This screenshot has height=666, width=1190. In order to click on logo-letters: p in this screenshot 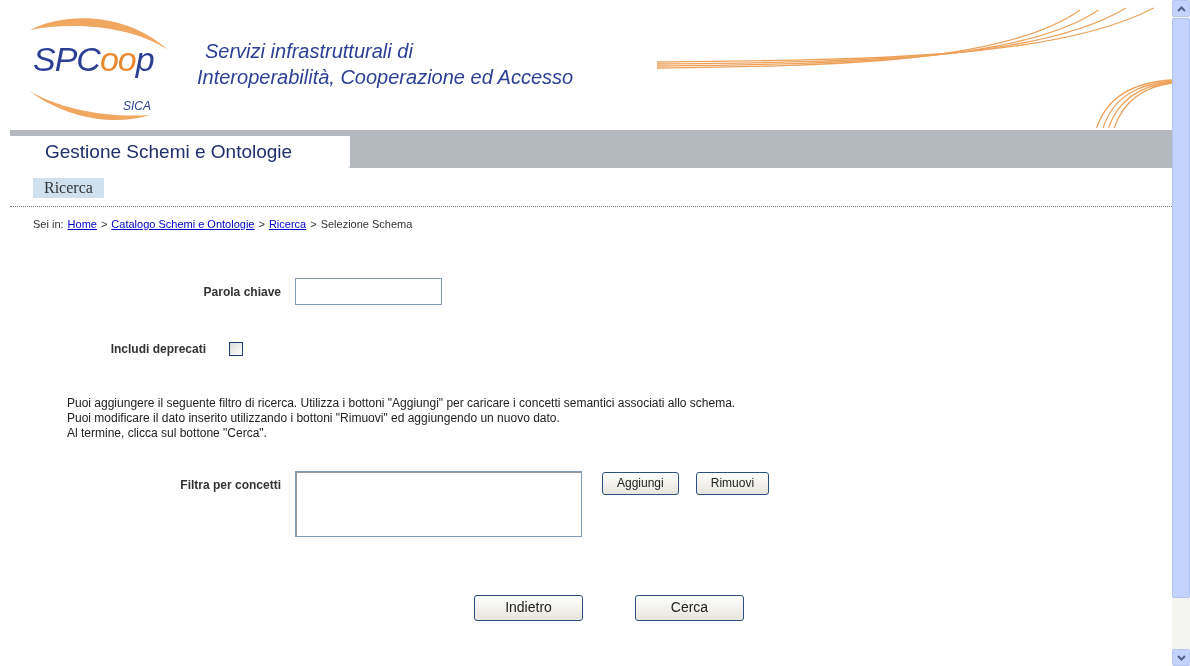, I will do `click(144, 59)`.